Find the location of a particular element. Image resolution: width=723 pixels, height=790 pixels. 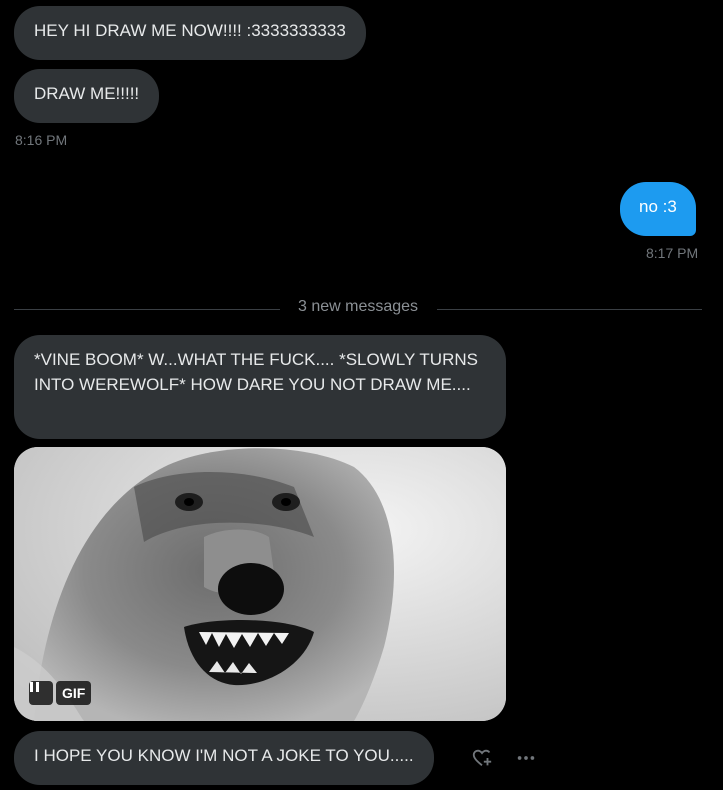

pause-icon is located at coordinates (41, 693).